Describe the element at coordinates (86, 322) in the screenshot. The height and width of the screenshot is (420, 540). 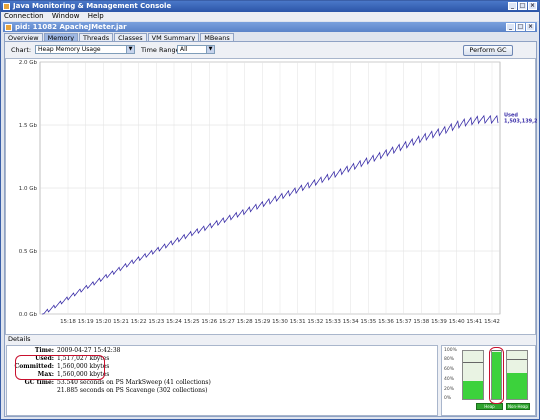
I see `x-tick-label: 15:19` at that location.